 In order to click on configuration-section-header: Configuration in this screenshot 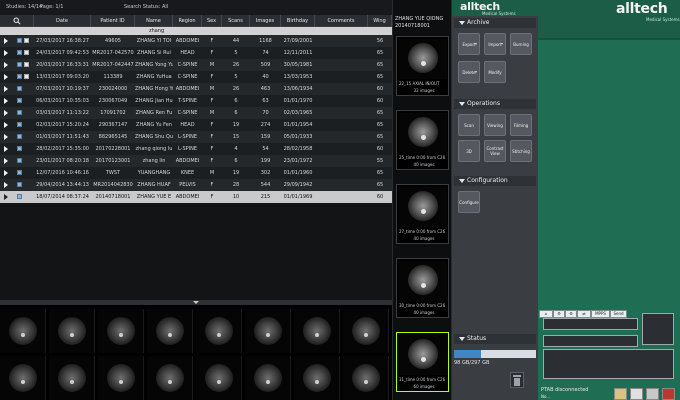, I will do `click(495, 181)`.